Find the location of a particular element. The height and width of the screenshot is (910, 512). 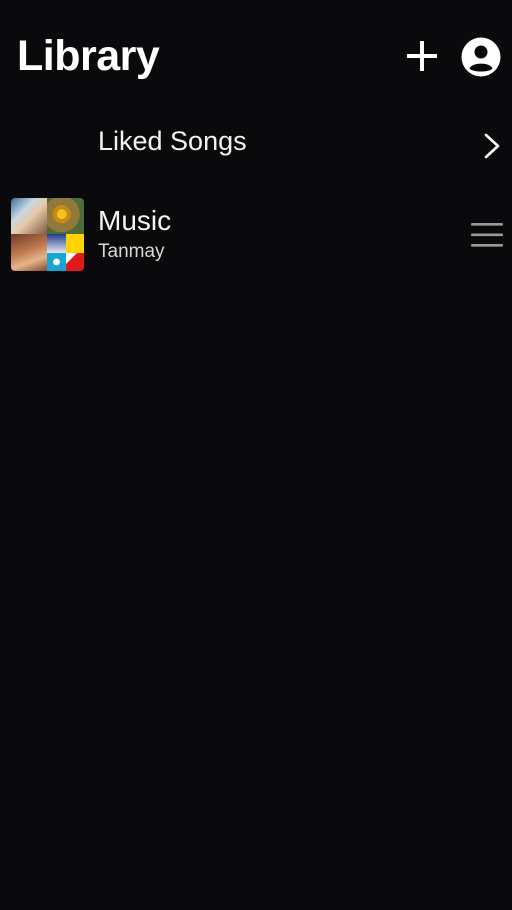

account-button is located at coordinates (481, 57).